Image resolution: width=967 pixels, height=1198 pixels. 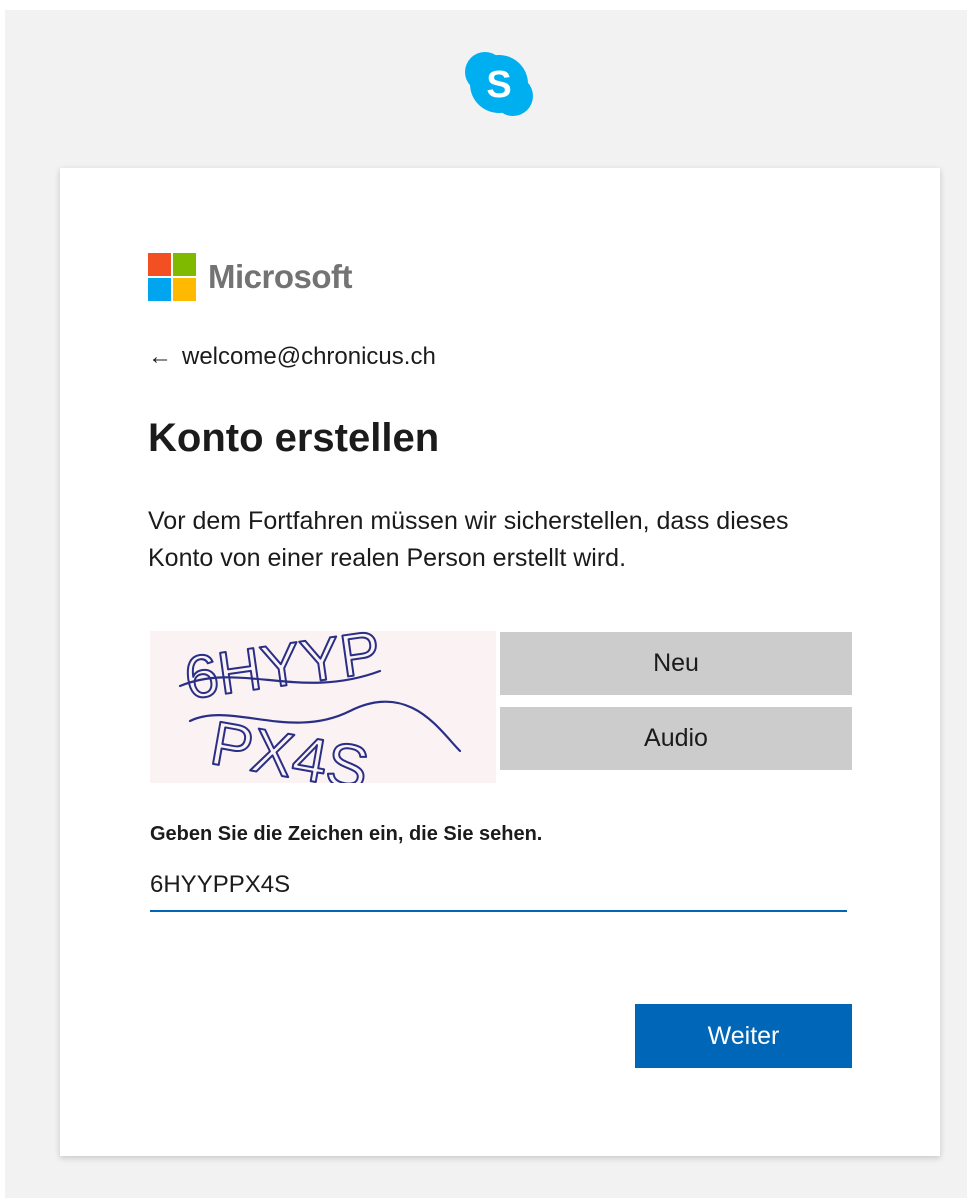 I want to click on microsoft-logo: Microsoft, so click(x=250, y=277).